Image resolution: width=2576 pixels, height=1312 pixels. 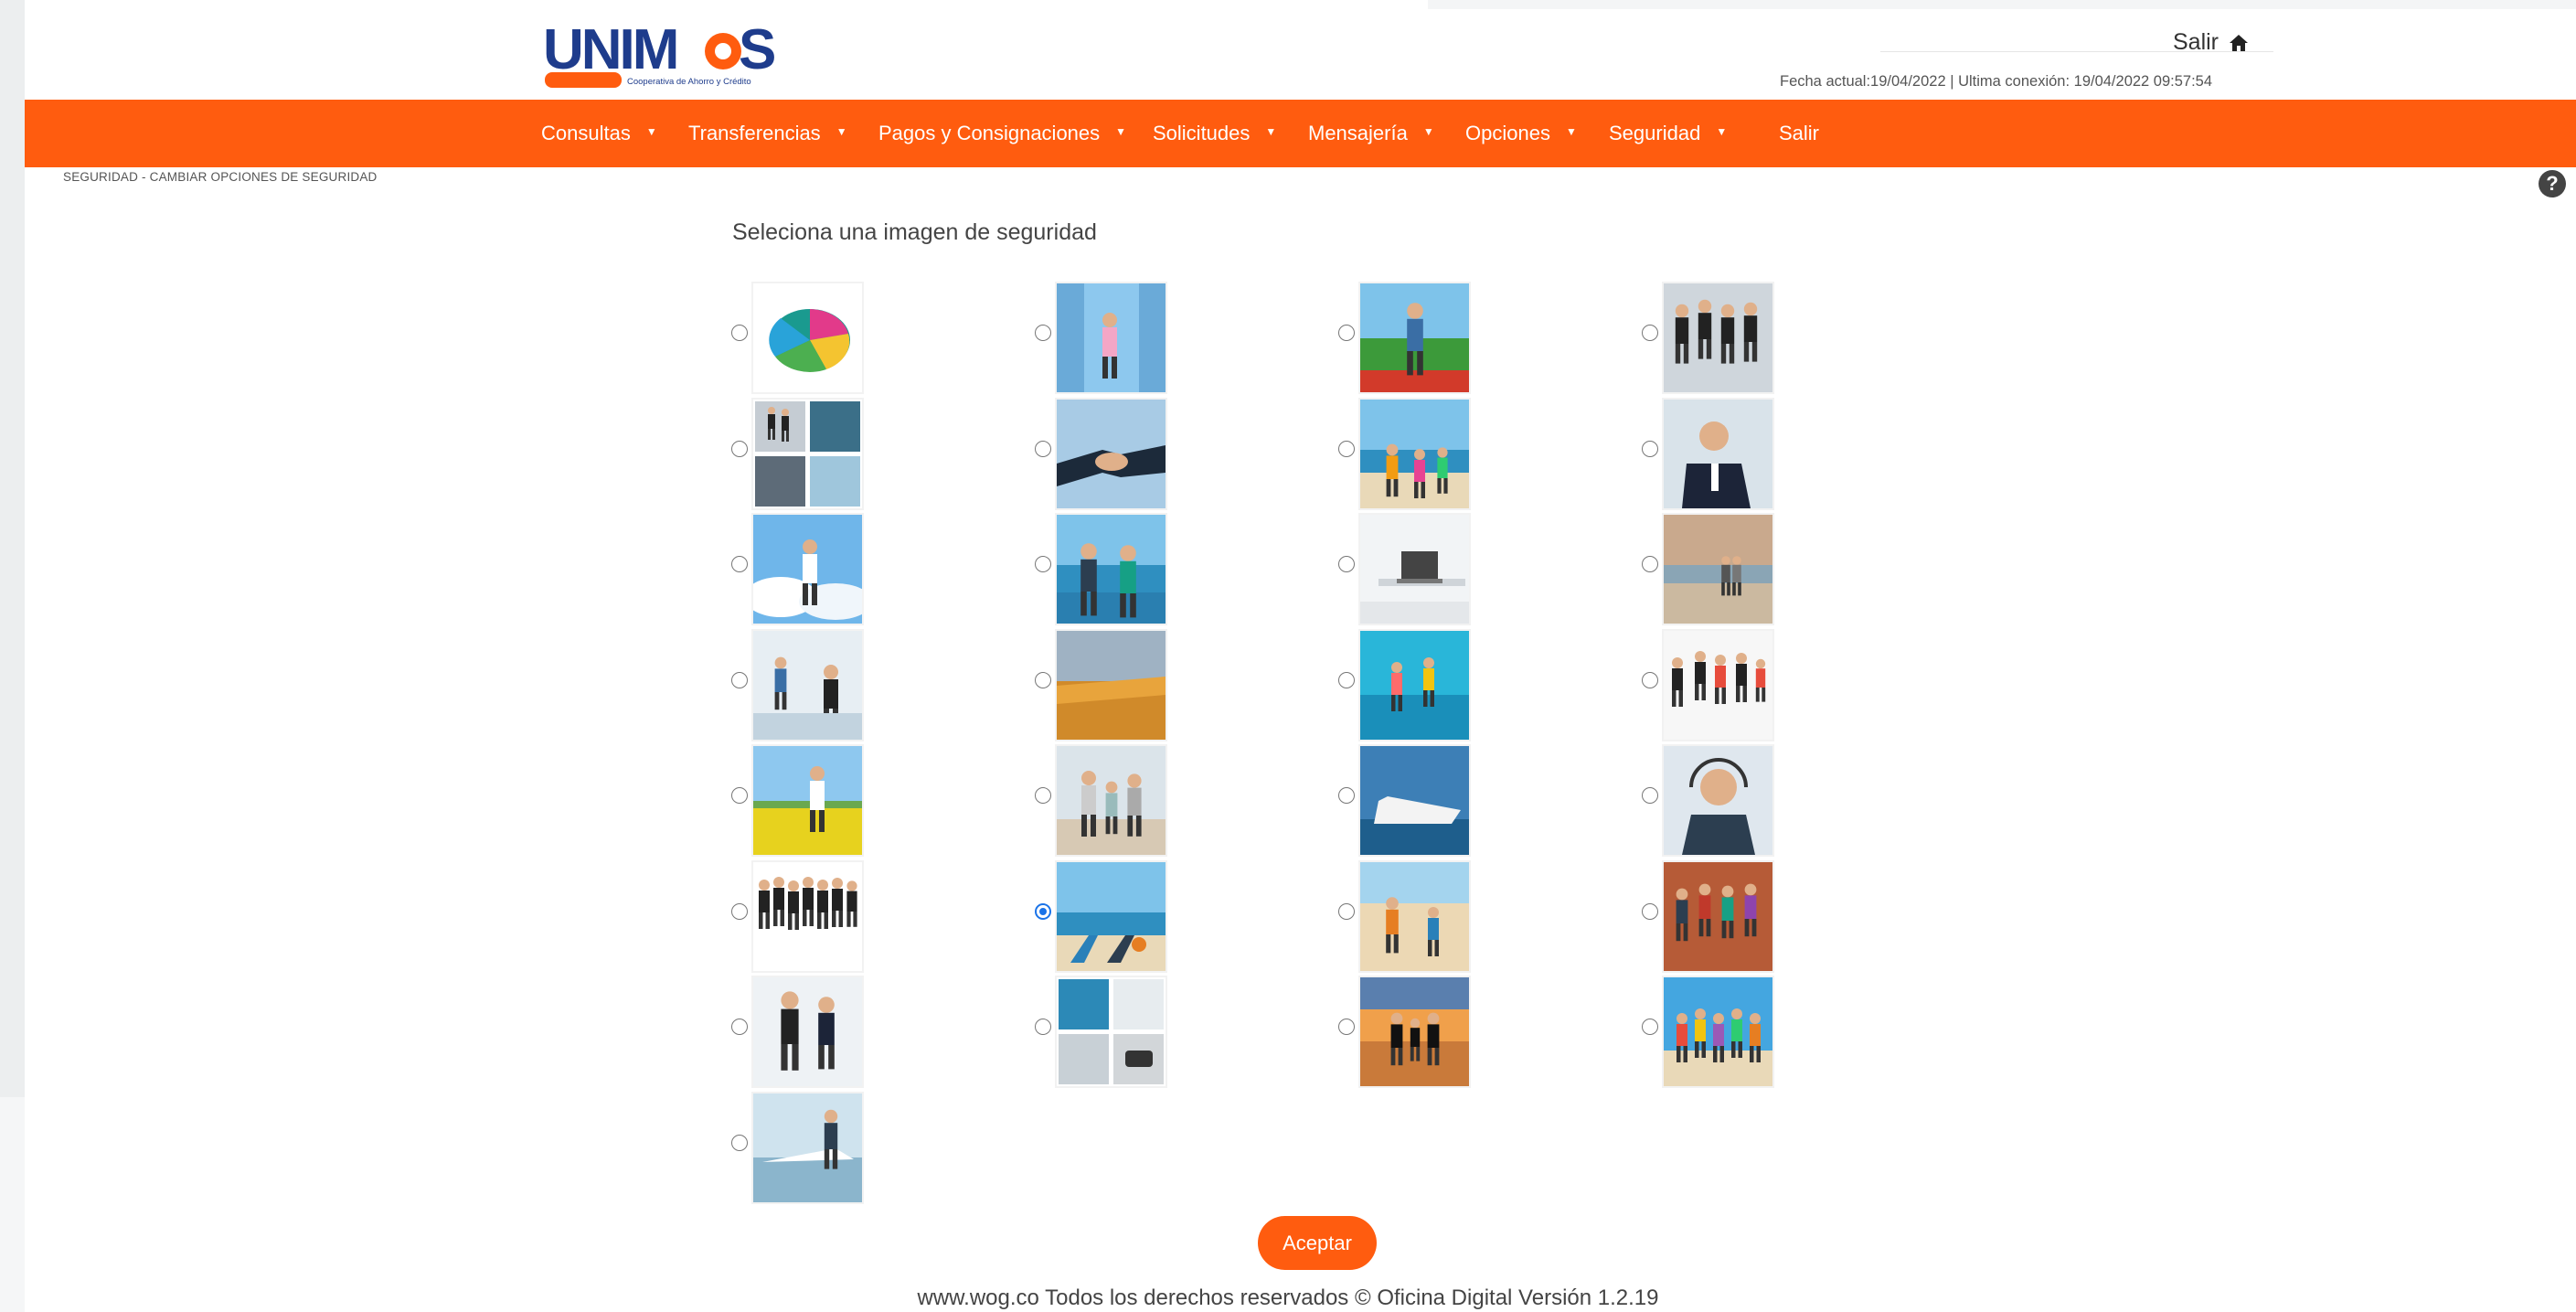 I want to click on couple-beach-sunset-image, so click(x=1718, y=569).